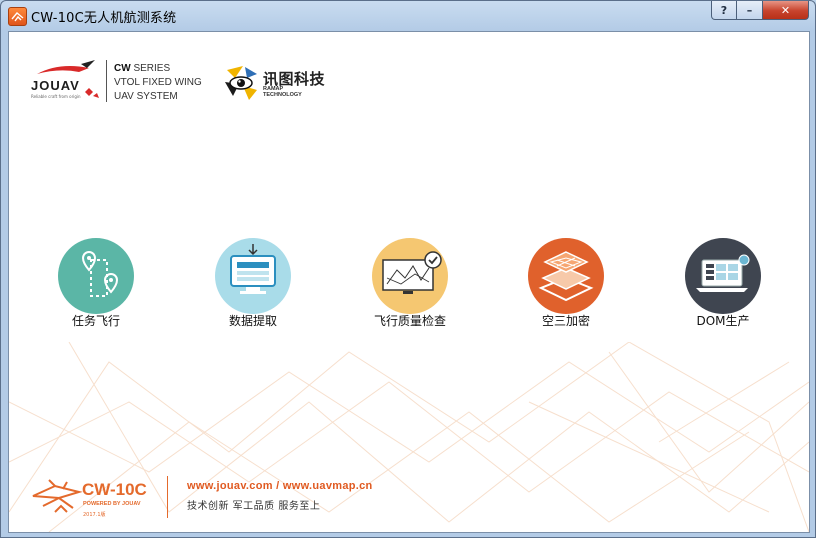 Image resolution: width=816 pixels, height=538 pixels. What do you see at coordinates (104, 18) in the screenshot?
I see `window-title: CW-10C无人机航测系统` at bounding box center [104, 18].